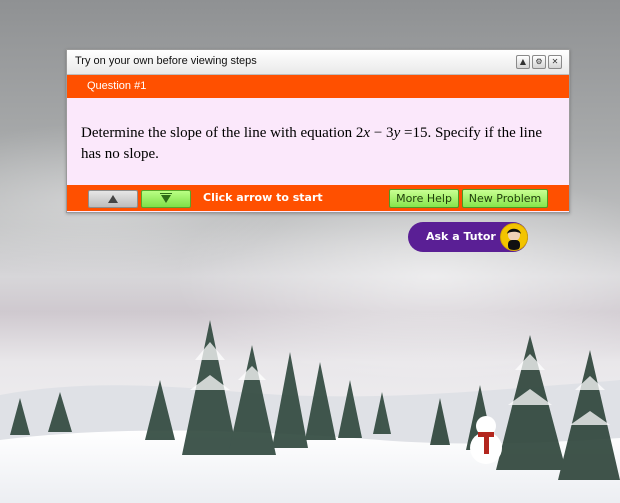  I want to click on arrow-up-icon, so click(113, 199).